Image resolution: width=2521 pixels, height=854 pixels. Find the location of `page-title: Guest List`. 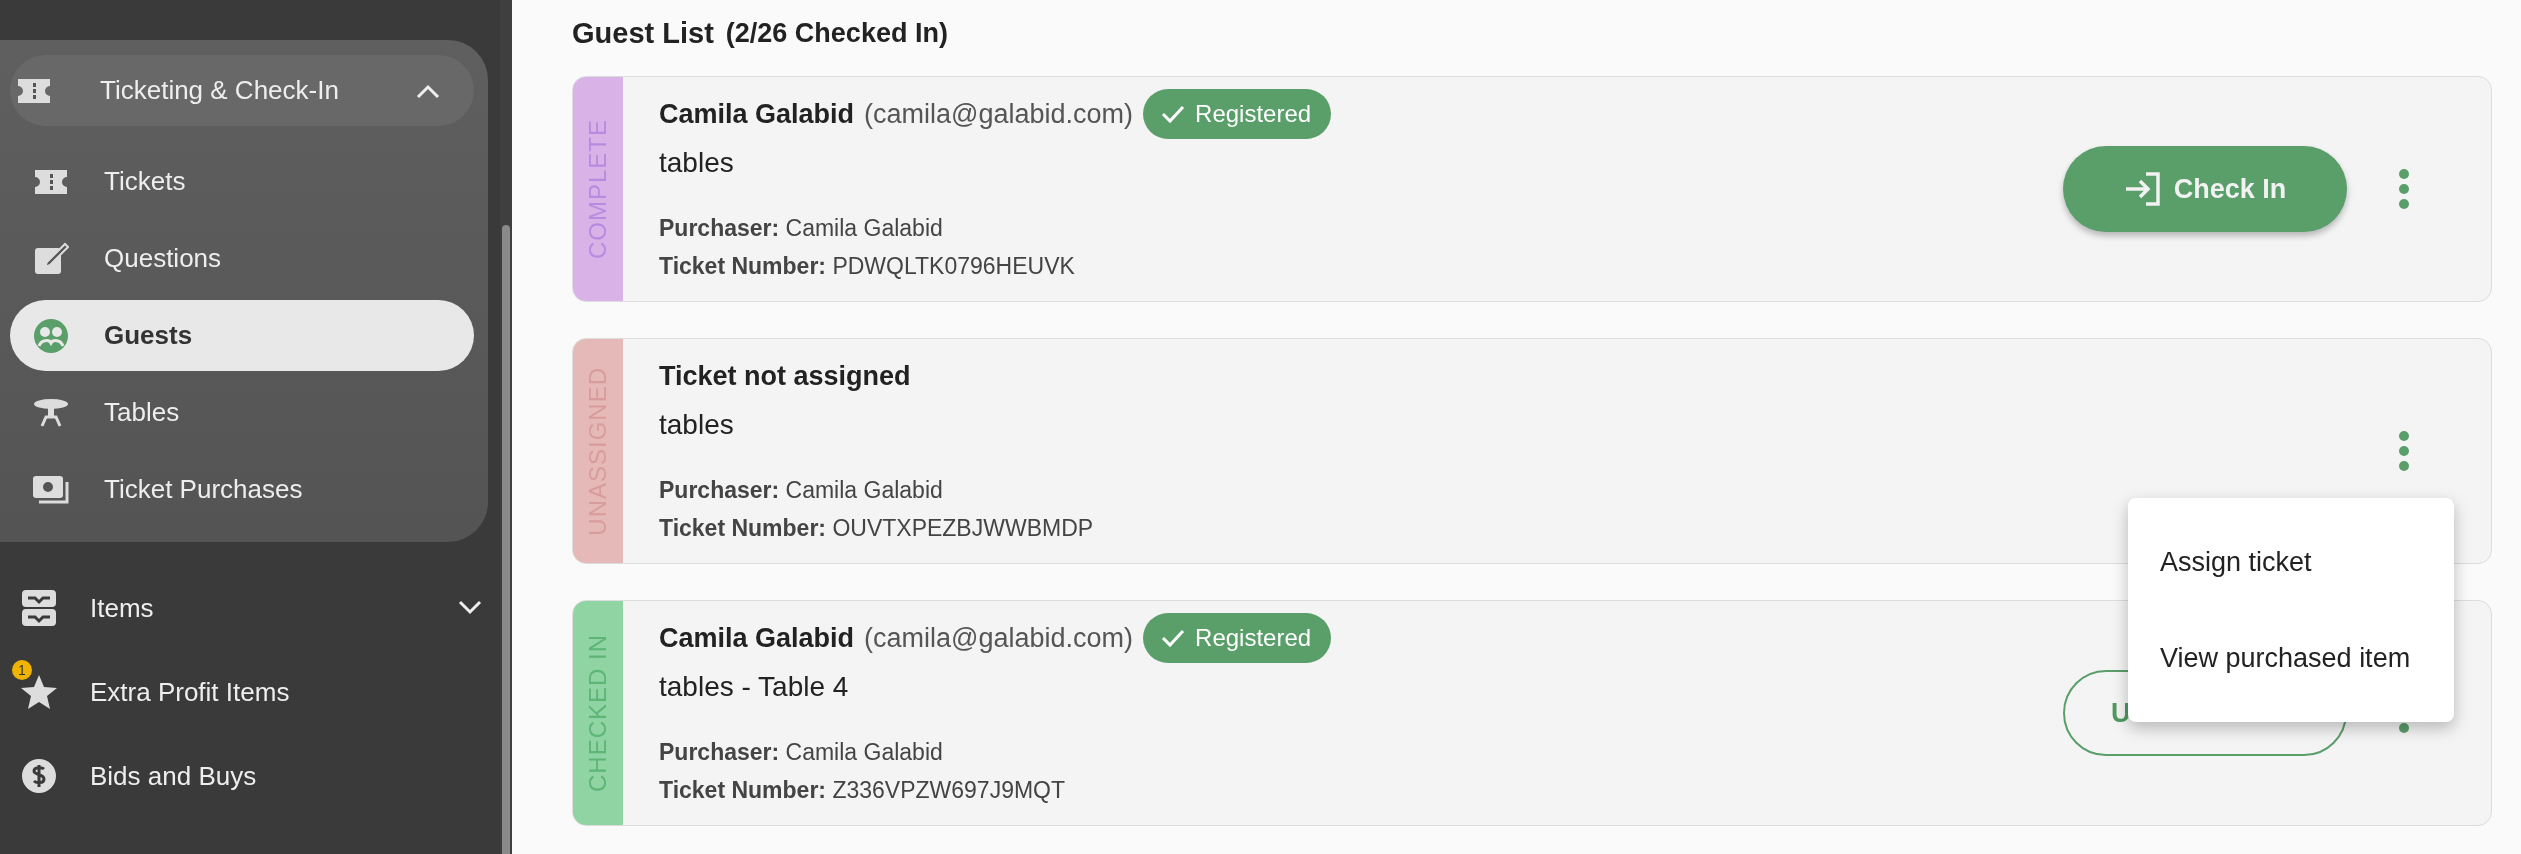

page-title: Guest List is located at coordinates (643, 33).